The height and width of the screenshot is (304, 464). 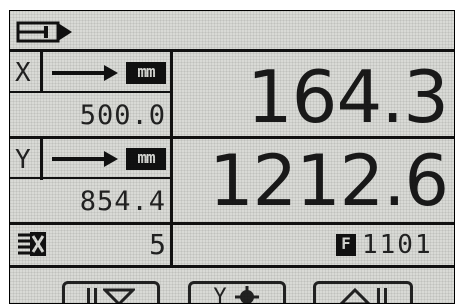 What do you see at coordinates (23, 160) in the screenshot?
I see `axis-y-label: Y` at bounding box center [23, 160].